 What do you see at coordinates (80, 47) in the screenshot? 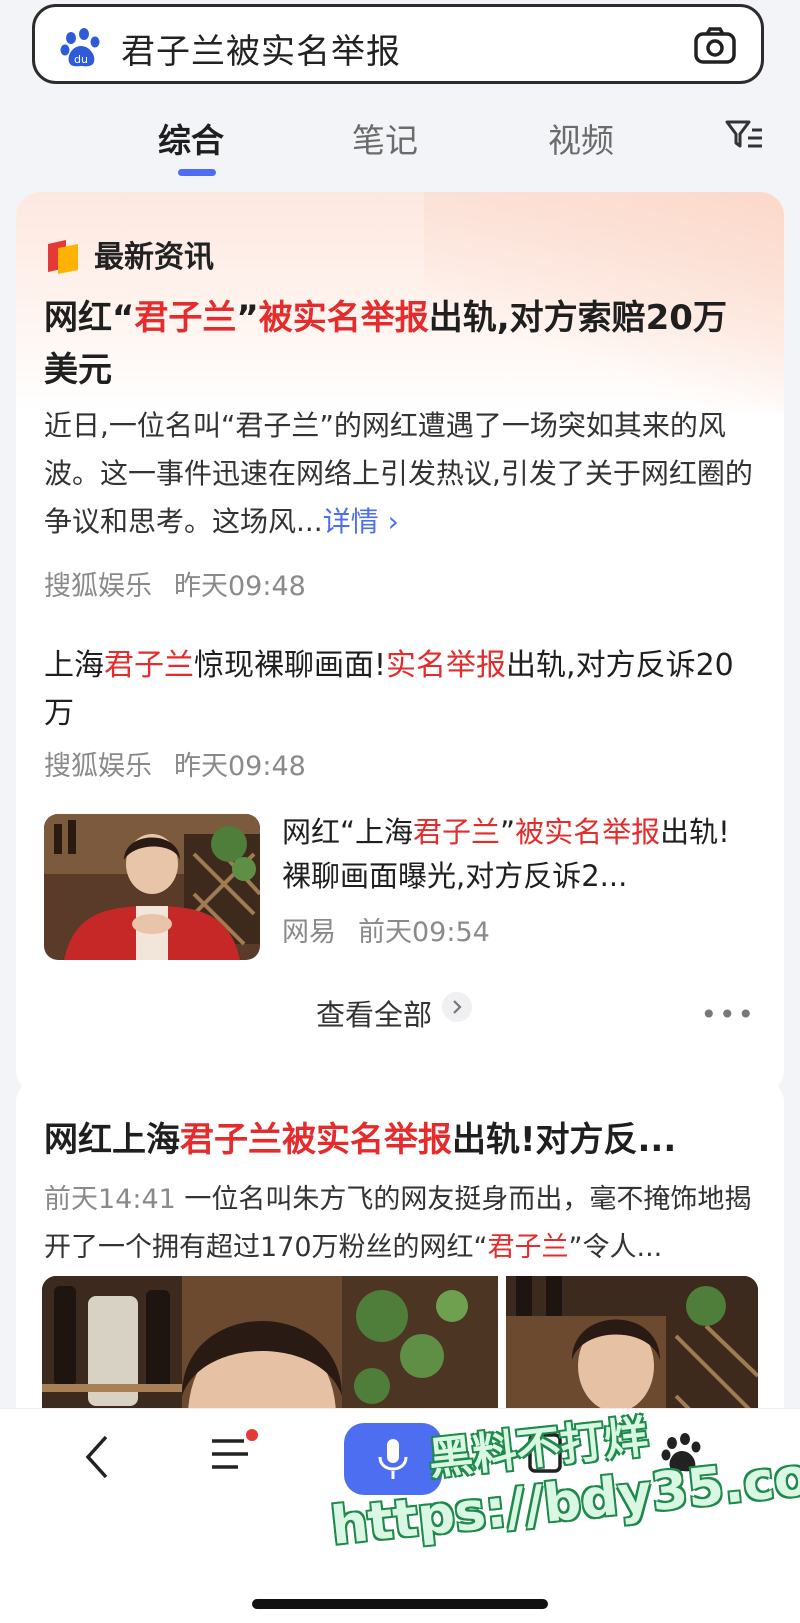
I see `baidu-paw-icon: du` at bounding box center [80, 47].